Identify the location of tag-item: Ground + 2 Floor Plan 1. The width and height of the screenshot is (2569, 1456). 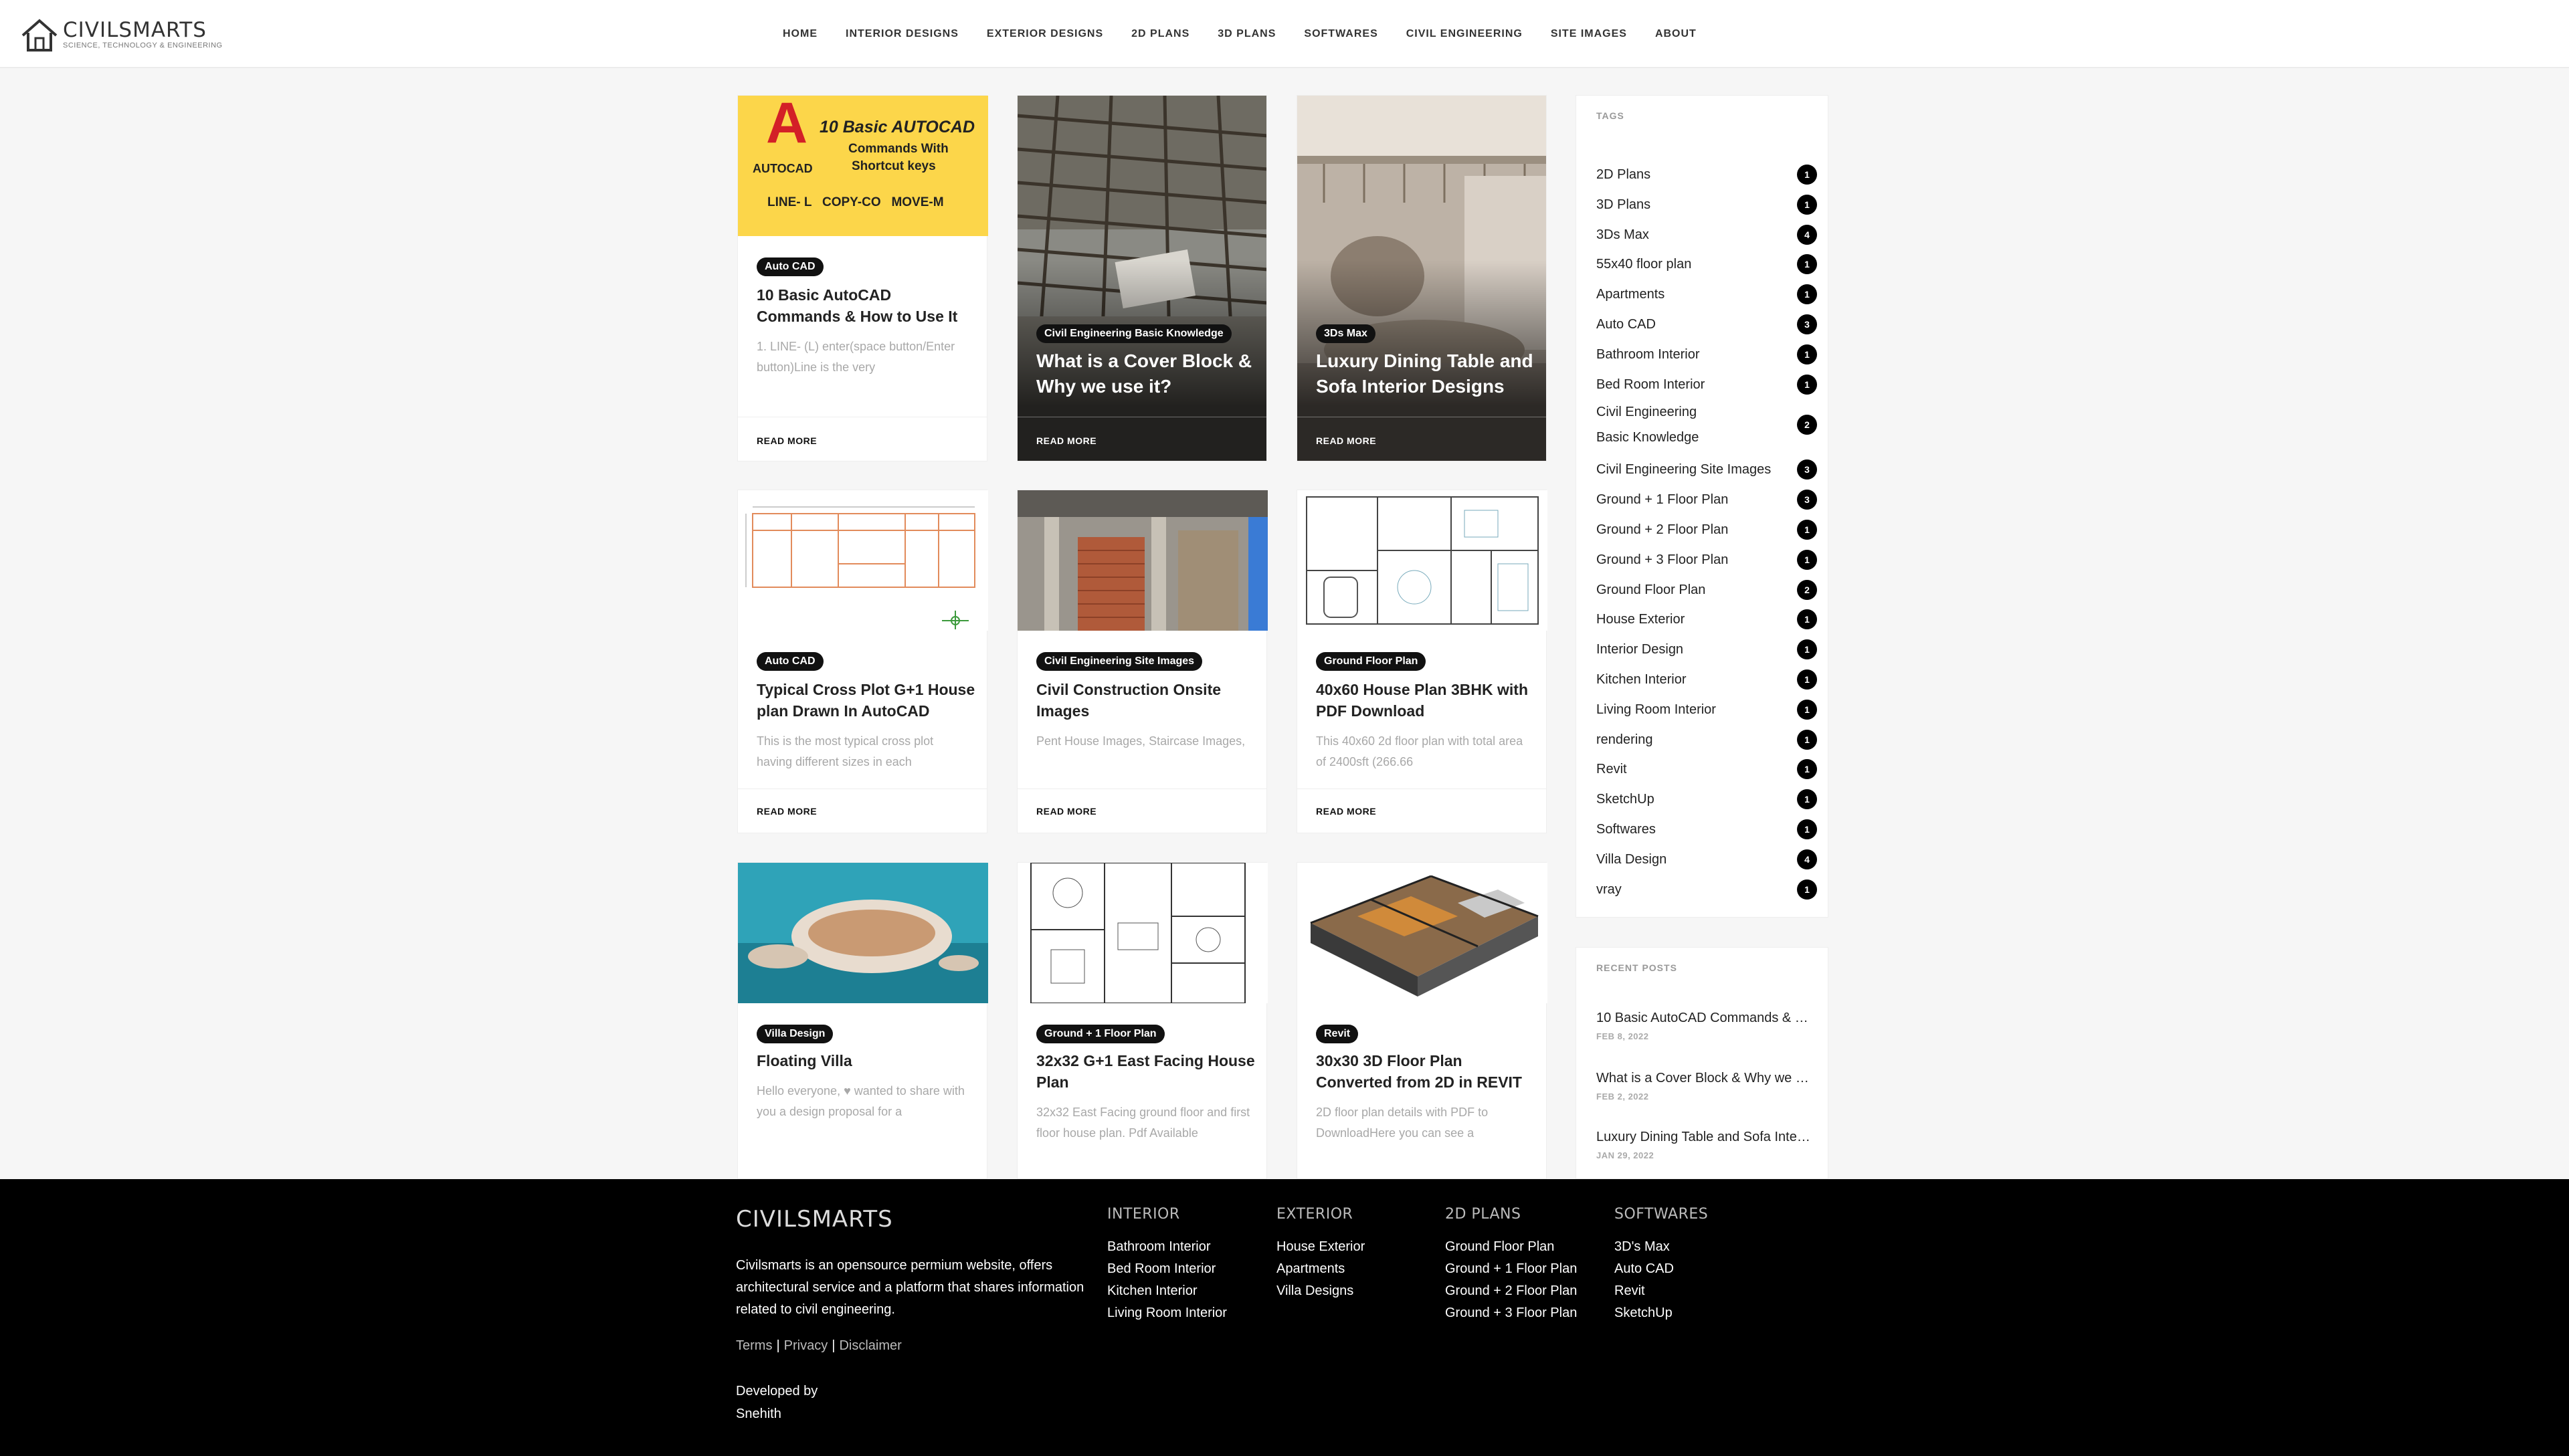
(1706, 529).